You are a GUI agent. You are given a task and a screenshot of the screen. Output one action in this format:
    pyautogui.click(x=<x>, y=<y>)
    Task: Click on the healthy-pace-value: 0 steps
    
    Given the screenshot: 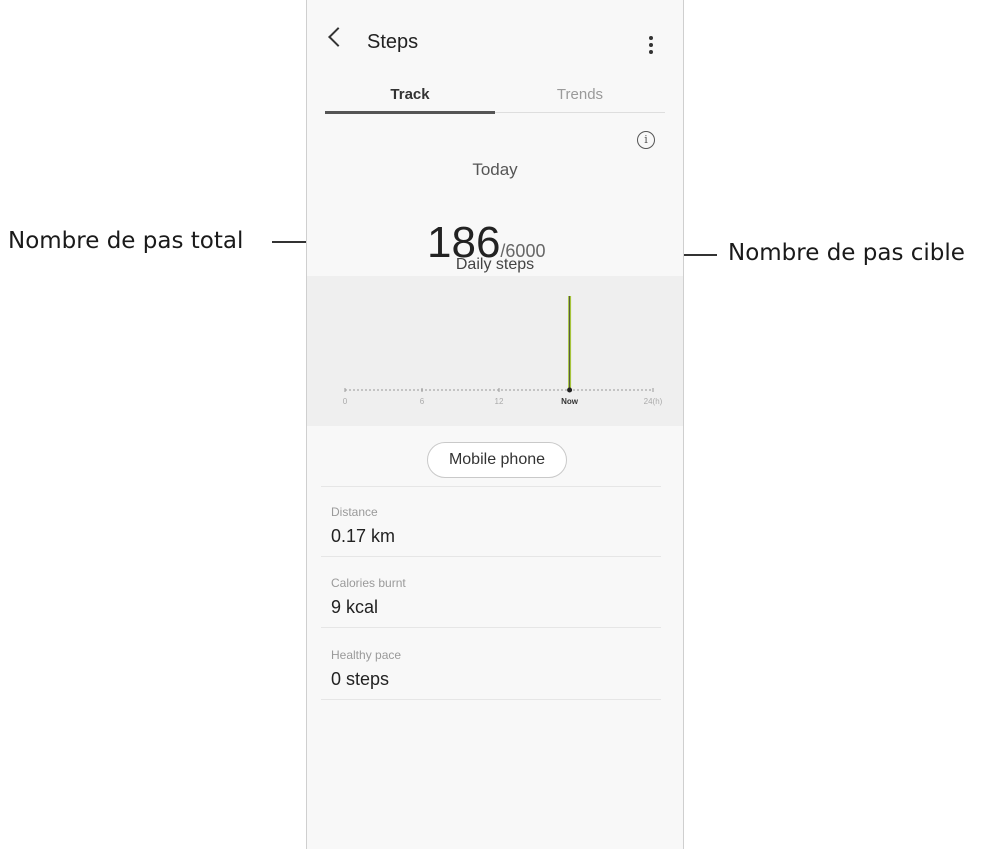 What is the action you would take?
    pyautogui.click(x=360, y=679)
    